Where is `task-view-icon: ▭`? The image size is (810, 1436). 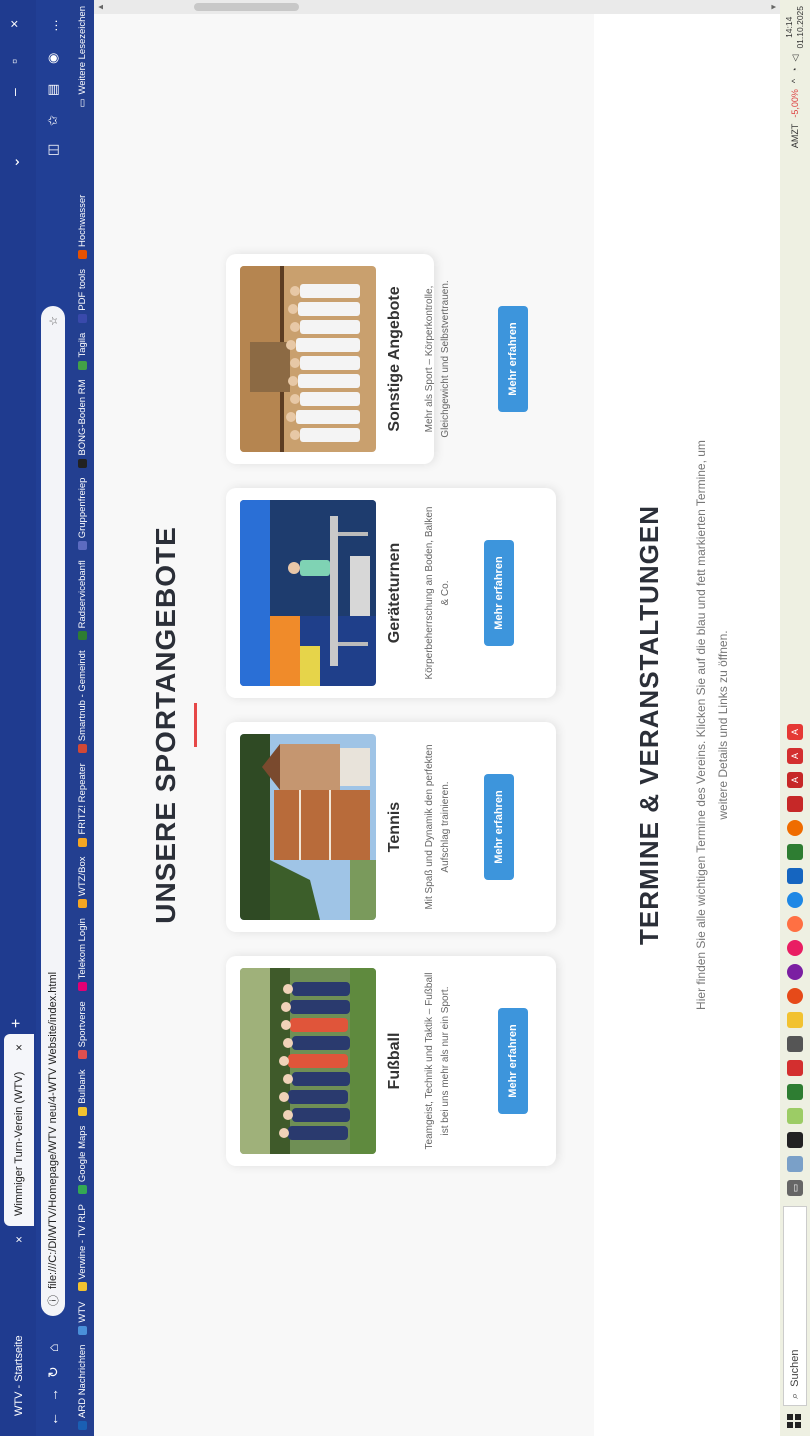 task-view-icon: ▭ is located at coordinates (795, 1188).